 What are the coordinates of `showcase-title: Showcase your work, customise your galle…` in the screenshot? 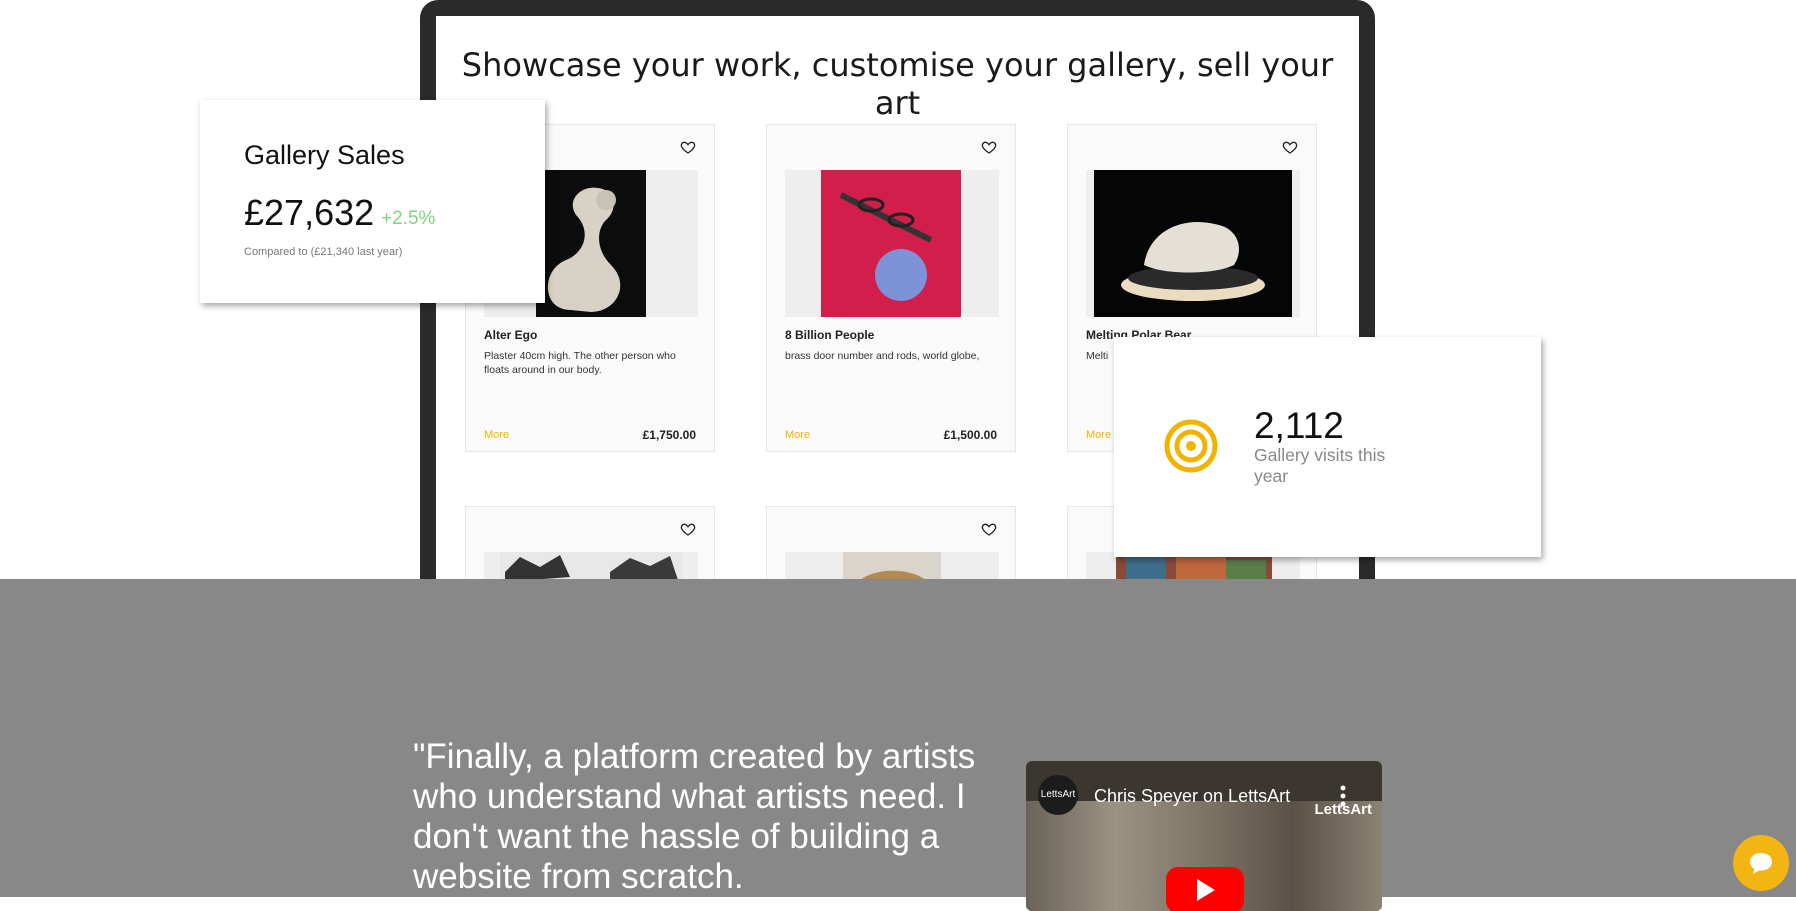 It's located at (897, 84).